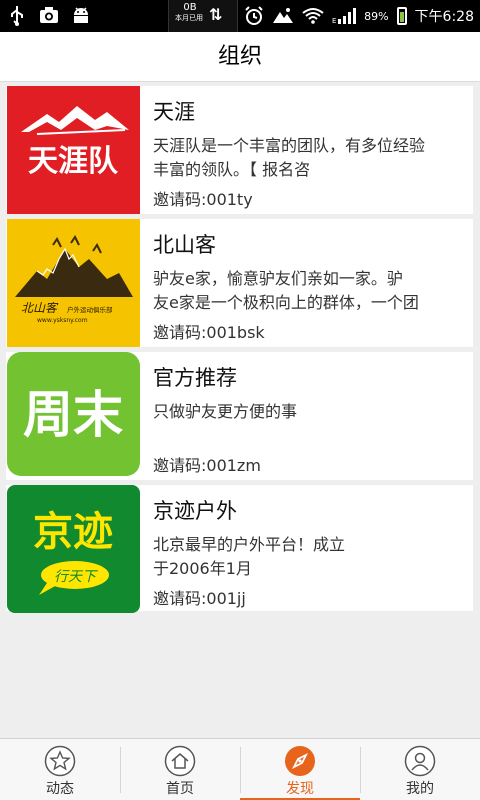 The width and height of the screenshot is (480, 800). Describe the element at coordinates (334, 21) in the screenshot. I see `svg-text: E` at that location.